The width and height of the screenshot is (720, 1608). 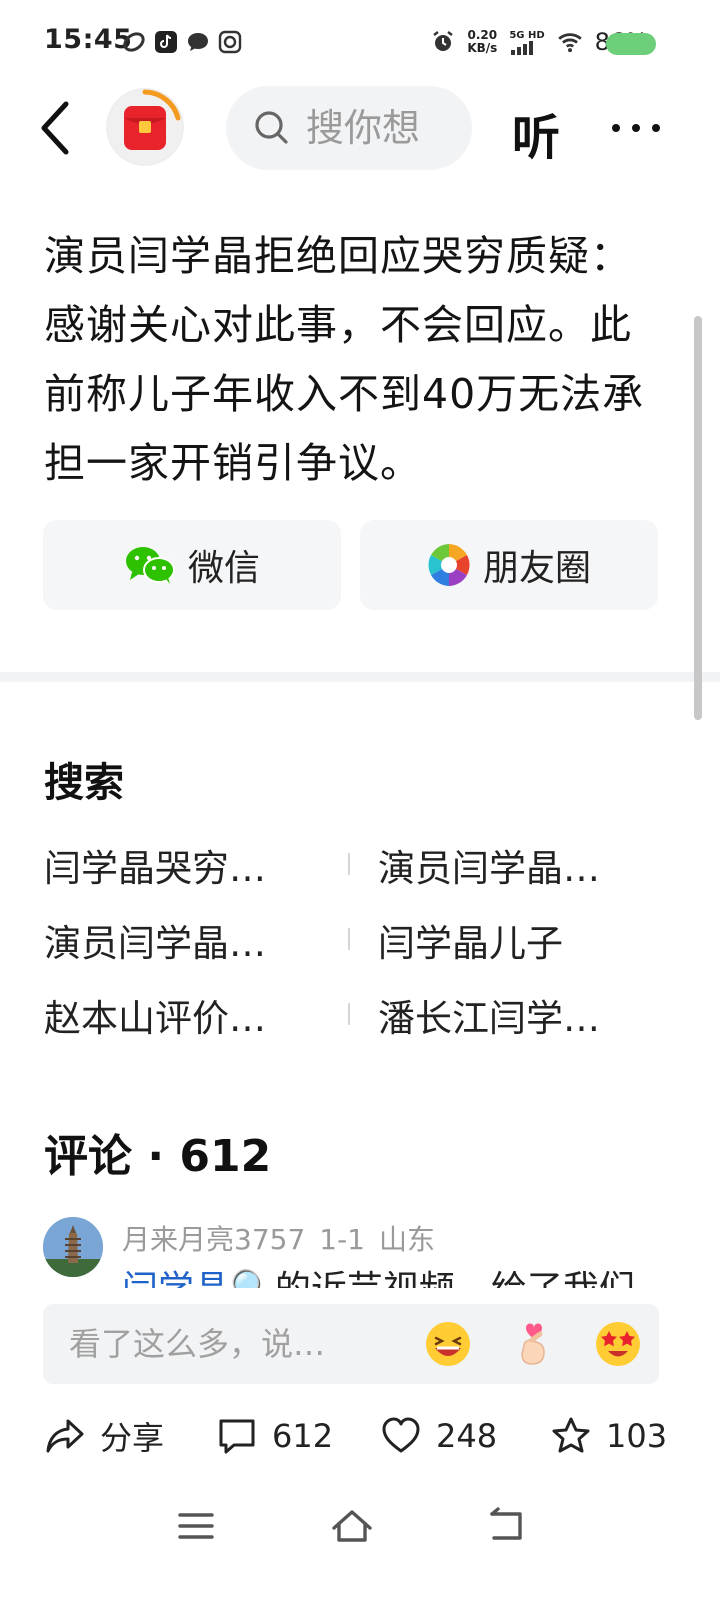 What do you see at coordinates (166, 42) in the screenshot?
I see `tiktok-icon` at bounding box center [166, 42].